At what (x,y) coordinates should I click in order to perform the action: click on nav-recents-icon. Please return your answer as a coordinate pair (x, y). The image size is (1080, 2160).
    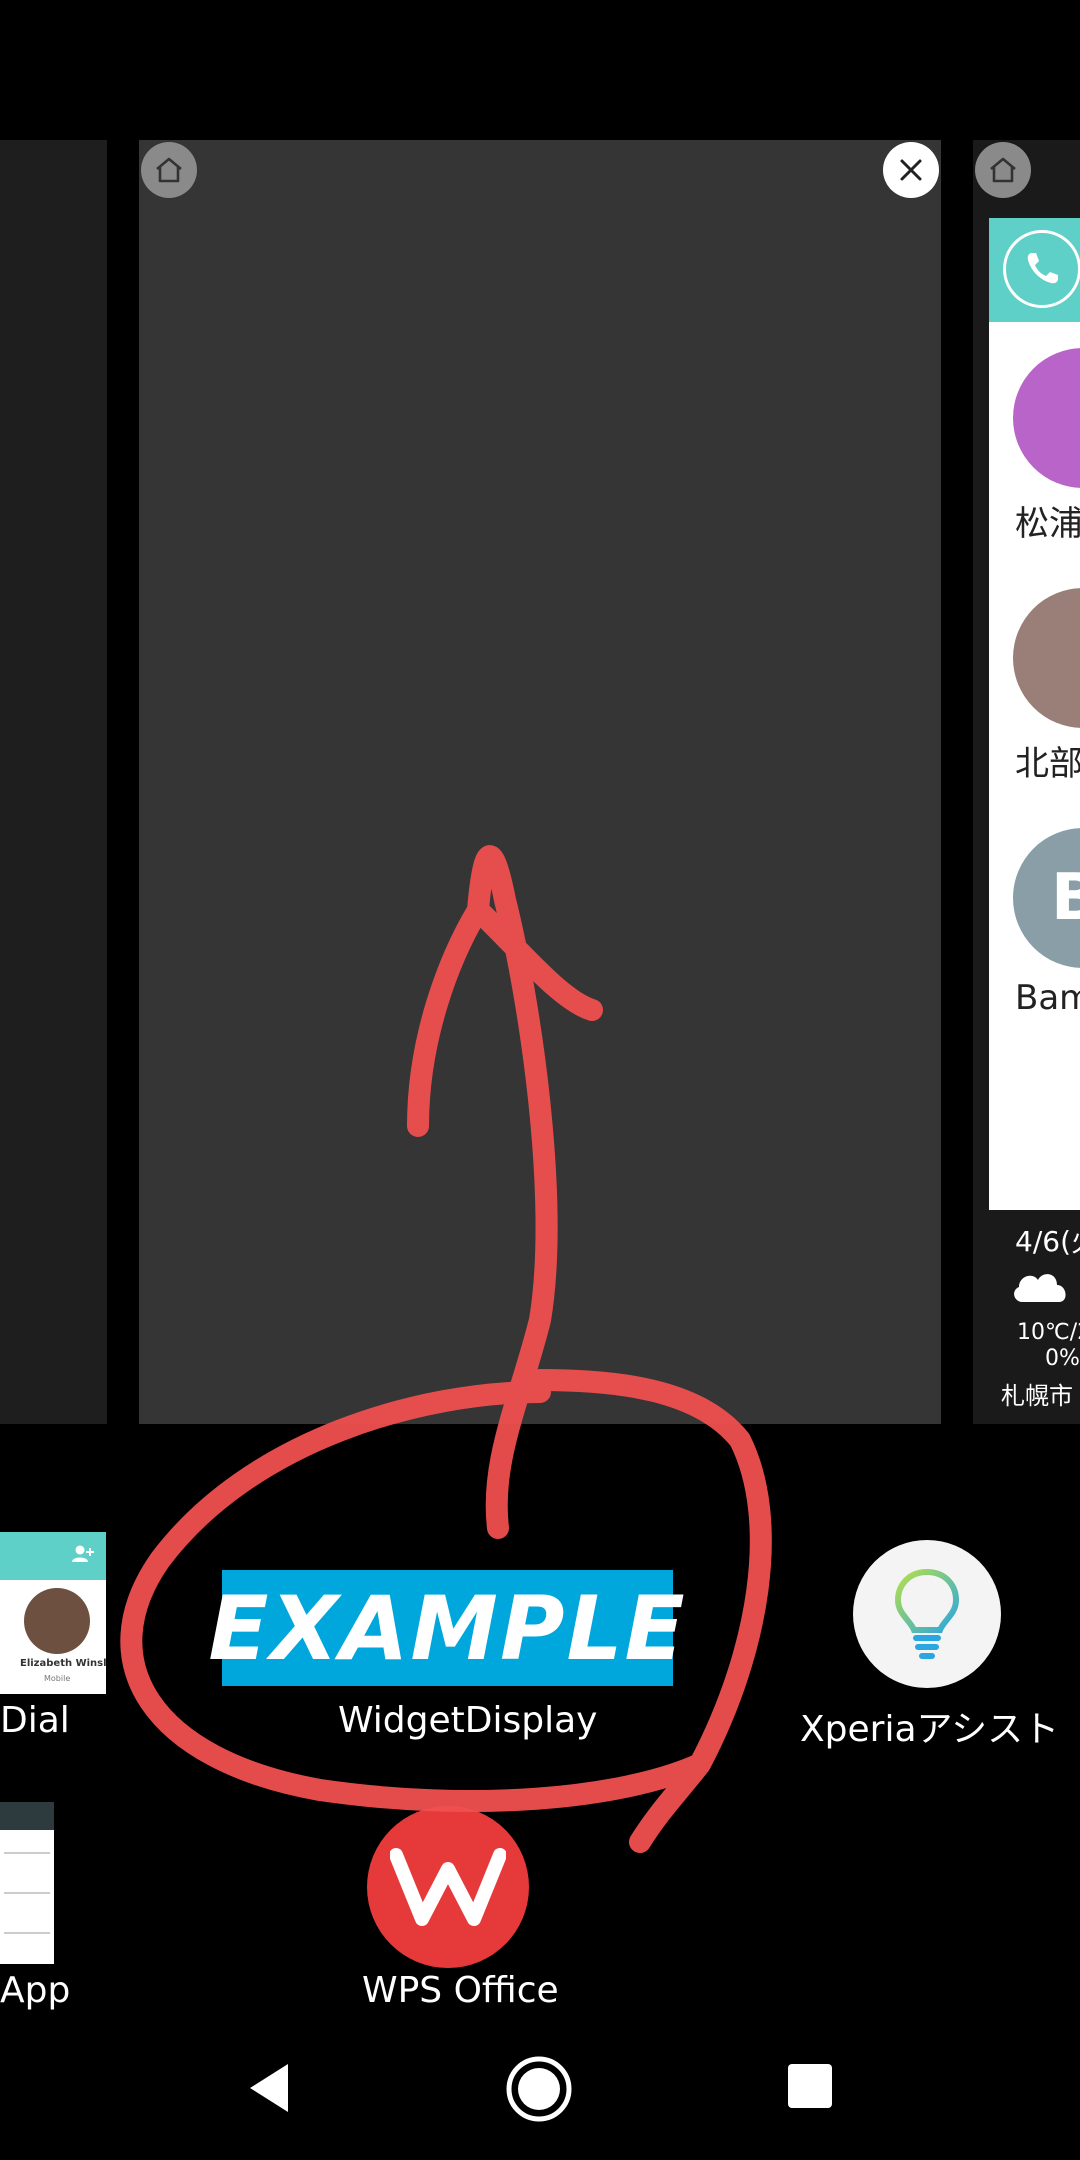
    Looking at the image, I should click on (810, 2086).